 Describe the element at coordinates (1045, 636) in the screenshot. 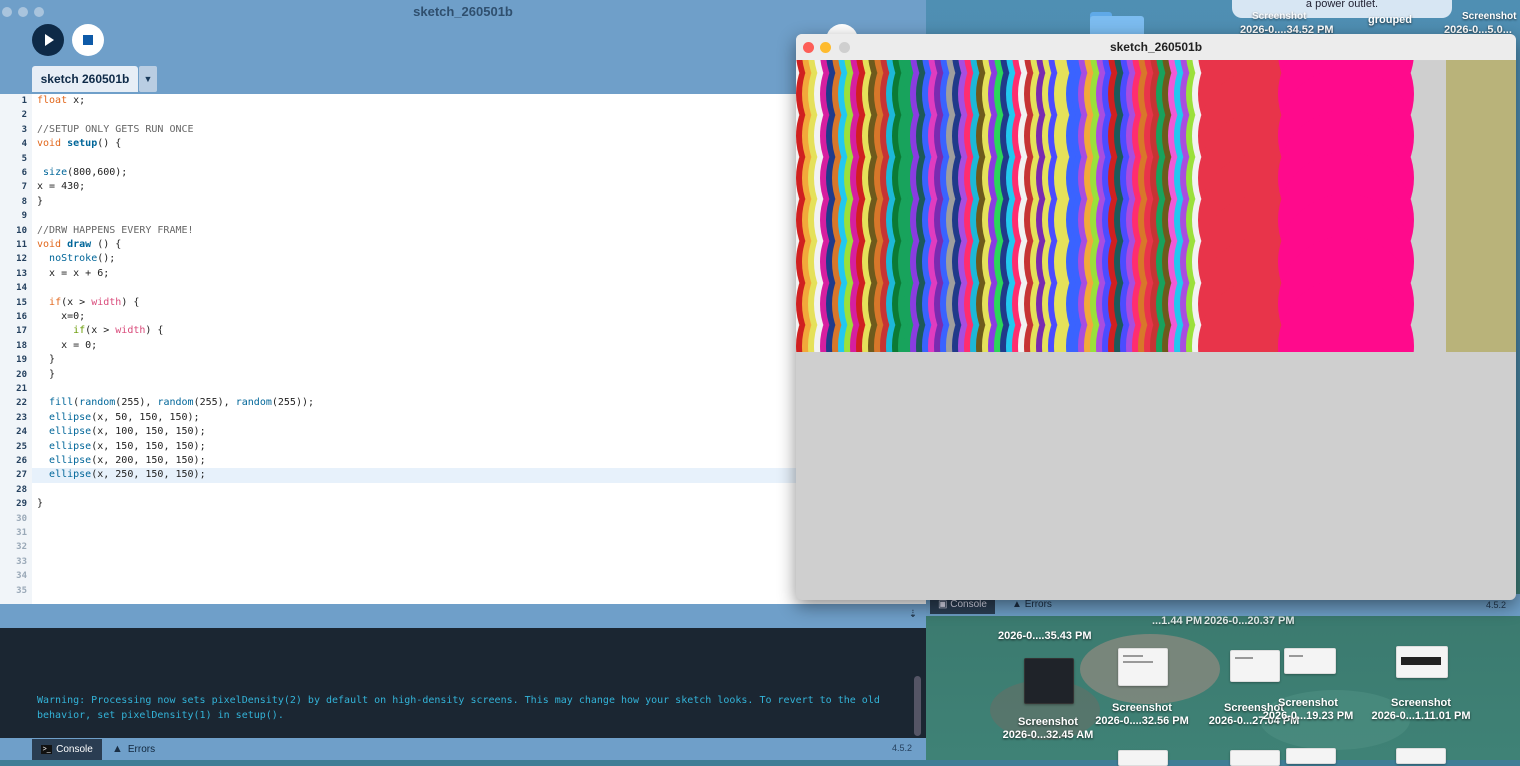

I see `desktop-icon-label: 2026-0....35.43 PM` at that location.